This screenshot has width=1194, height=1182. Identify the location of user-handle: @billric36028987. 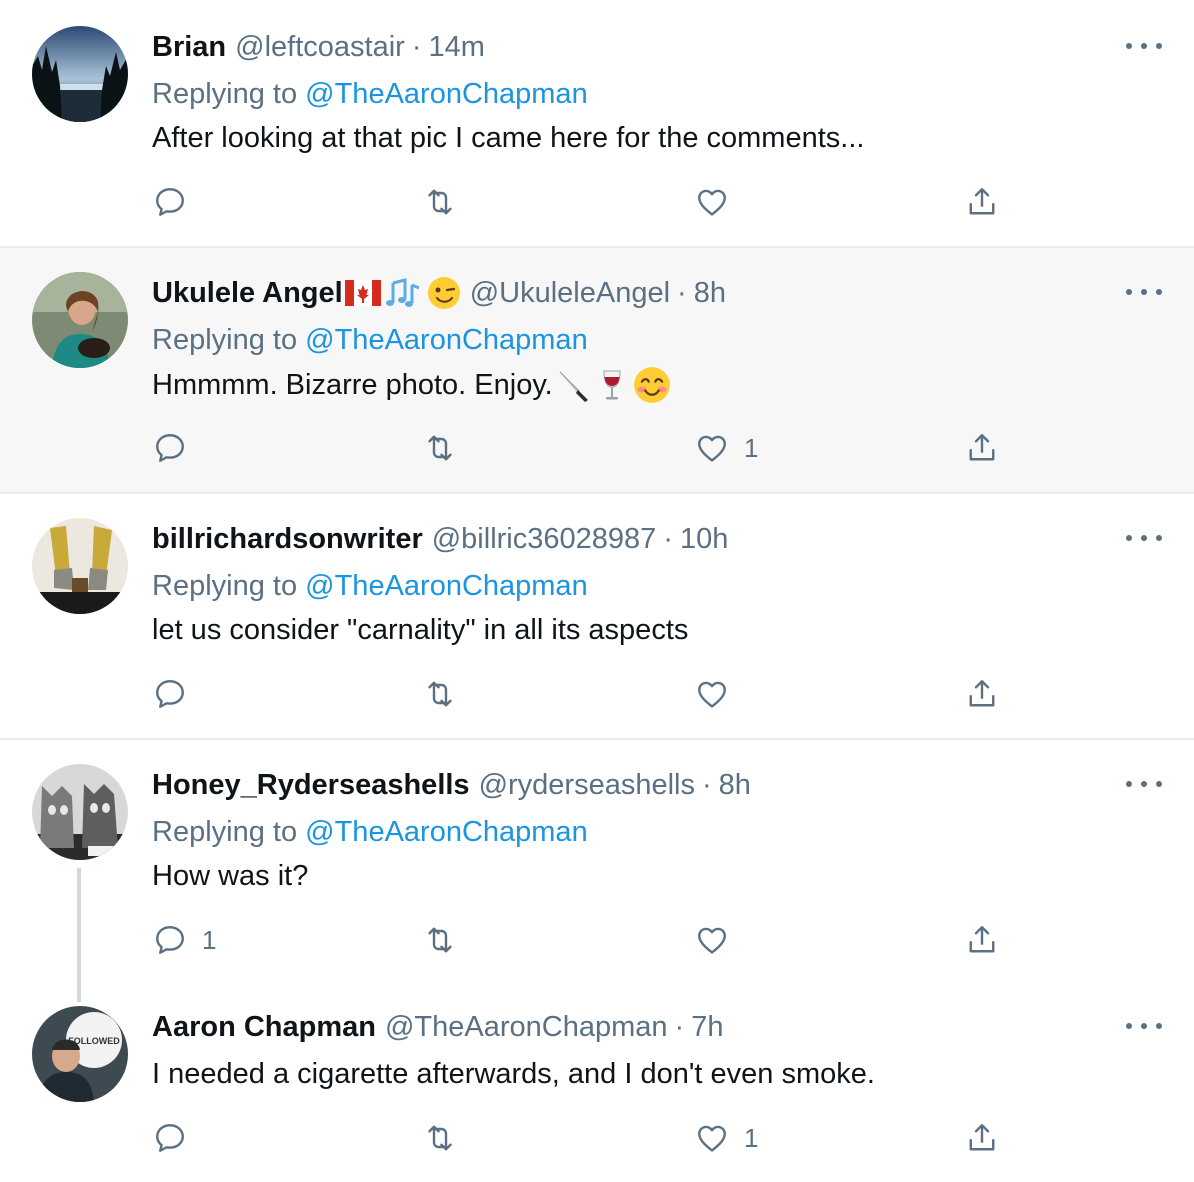
(544, 539).